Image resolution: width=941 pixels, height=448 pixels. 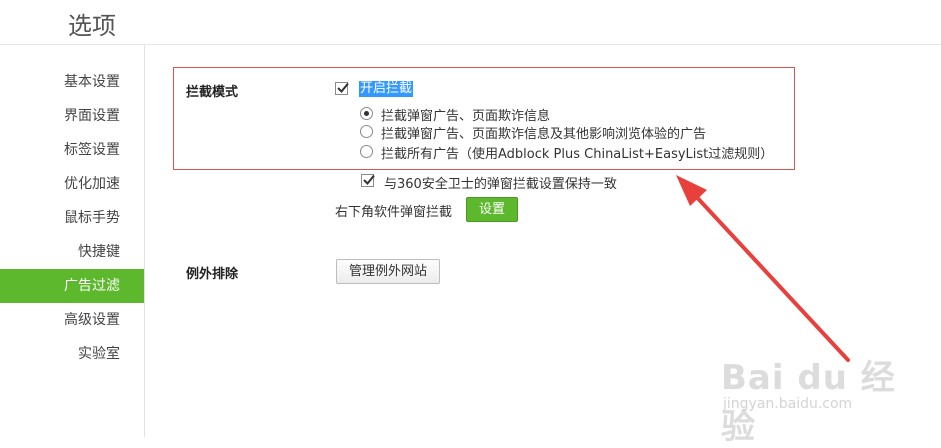 What do you see at coordinates (788, 404) in the screenshot?
I see `watermark-url: jingyan.baidu.com` at bounding box center [788, 404].